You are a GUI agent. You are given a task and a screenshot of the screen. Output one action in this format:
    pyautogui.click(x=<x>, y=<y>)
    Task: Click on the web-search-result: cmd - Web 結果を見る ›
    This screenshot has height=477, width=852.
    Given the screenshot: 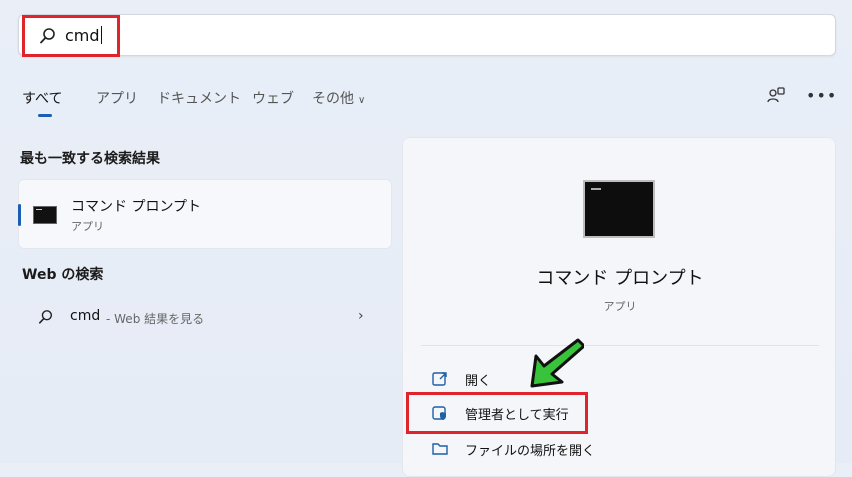 What is the action you would take?
    pyautogui.click(x=205, y=317)
    